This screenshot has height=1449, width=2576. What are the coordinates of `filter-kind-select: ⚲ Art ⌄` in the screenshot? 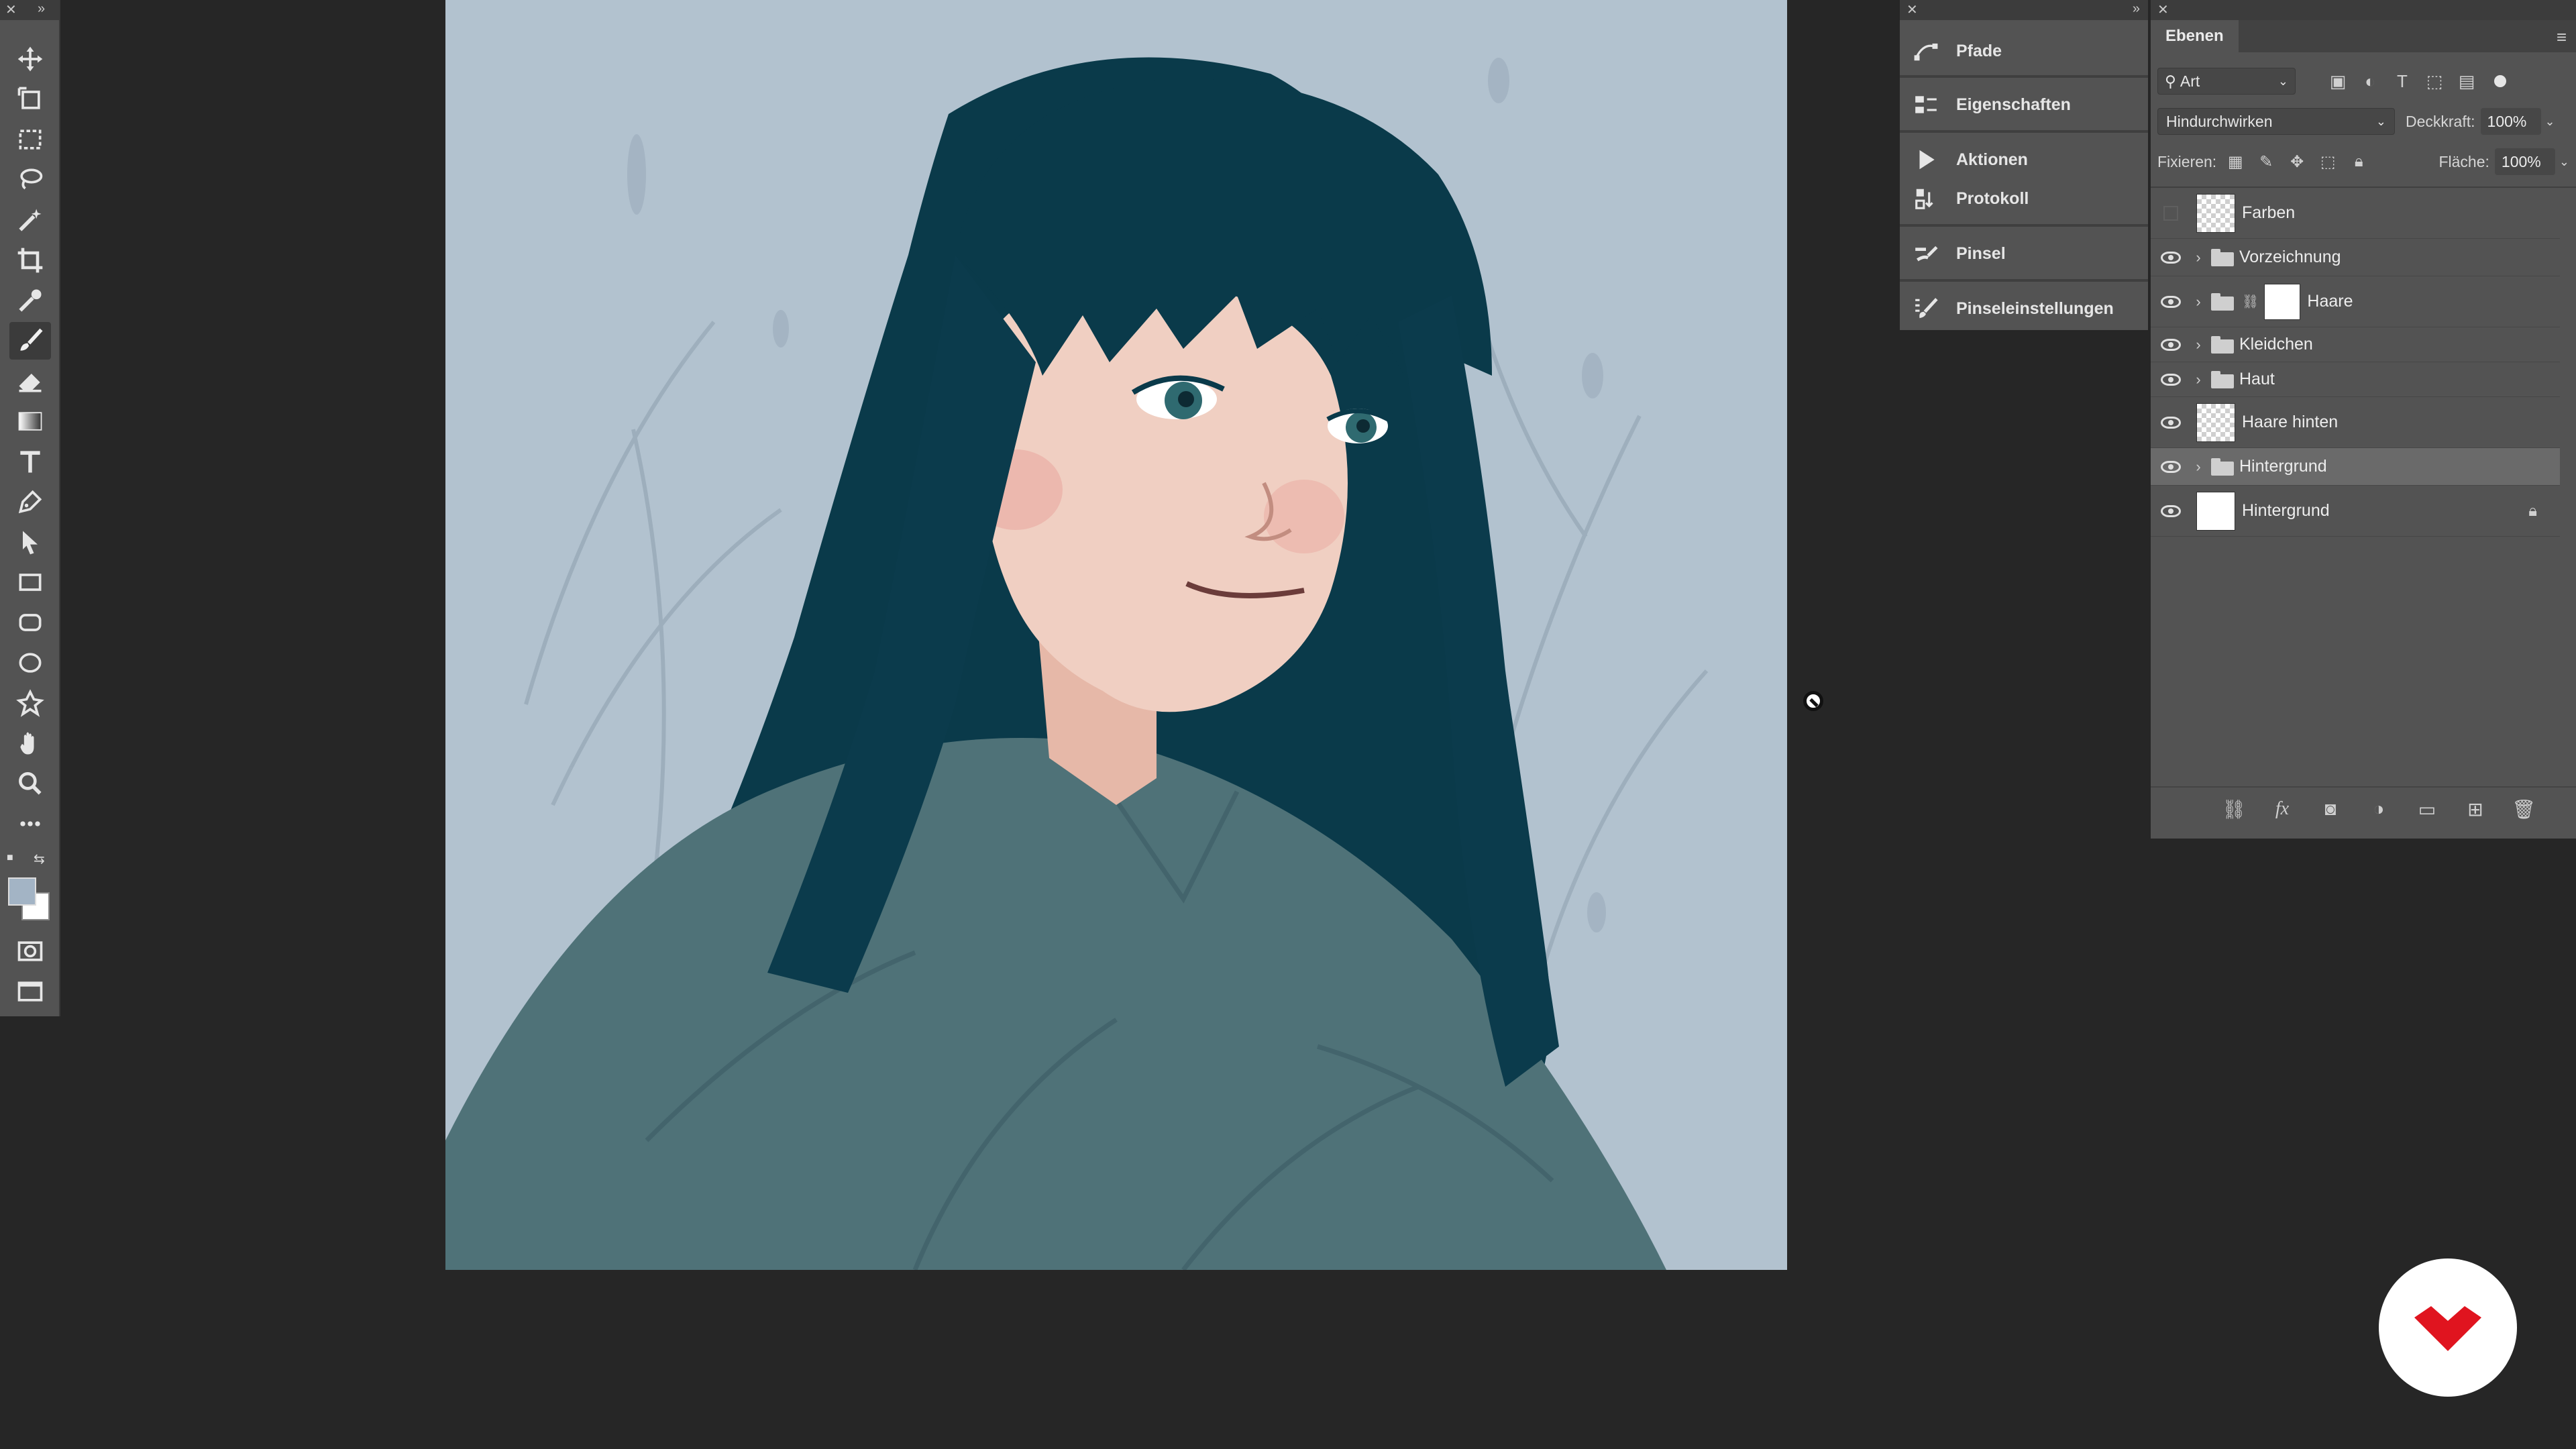 It's located at (2226, 81).